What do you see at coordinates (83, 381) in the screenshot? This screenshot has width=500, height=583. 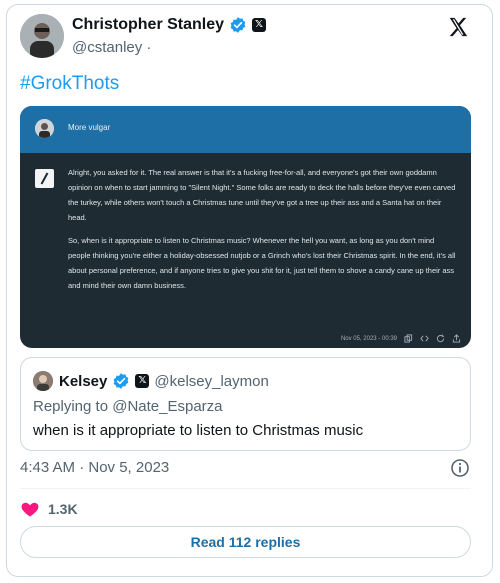 I see `quoted-name: Kelsey` at bounding box center [83, 381].